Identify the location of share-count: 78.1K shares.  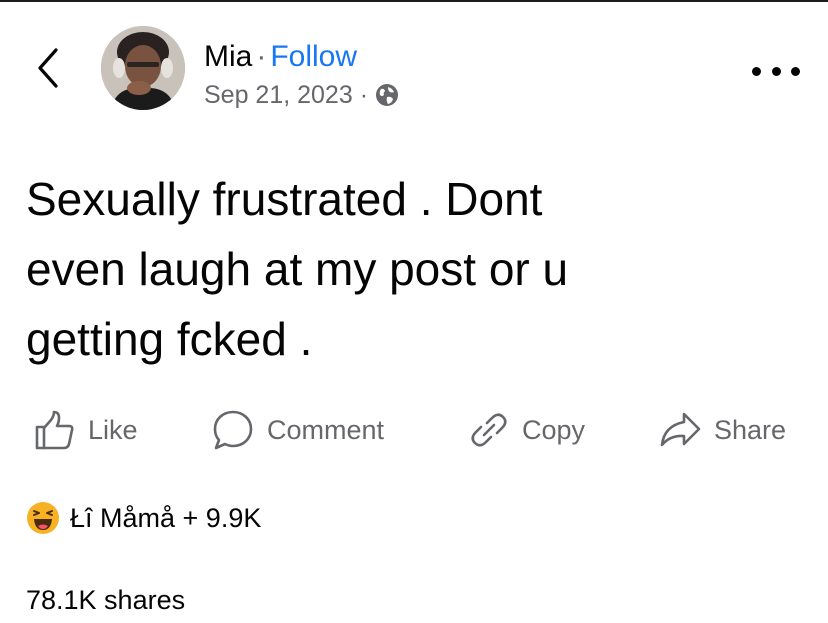
(105, 600).